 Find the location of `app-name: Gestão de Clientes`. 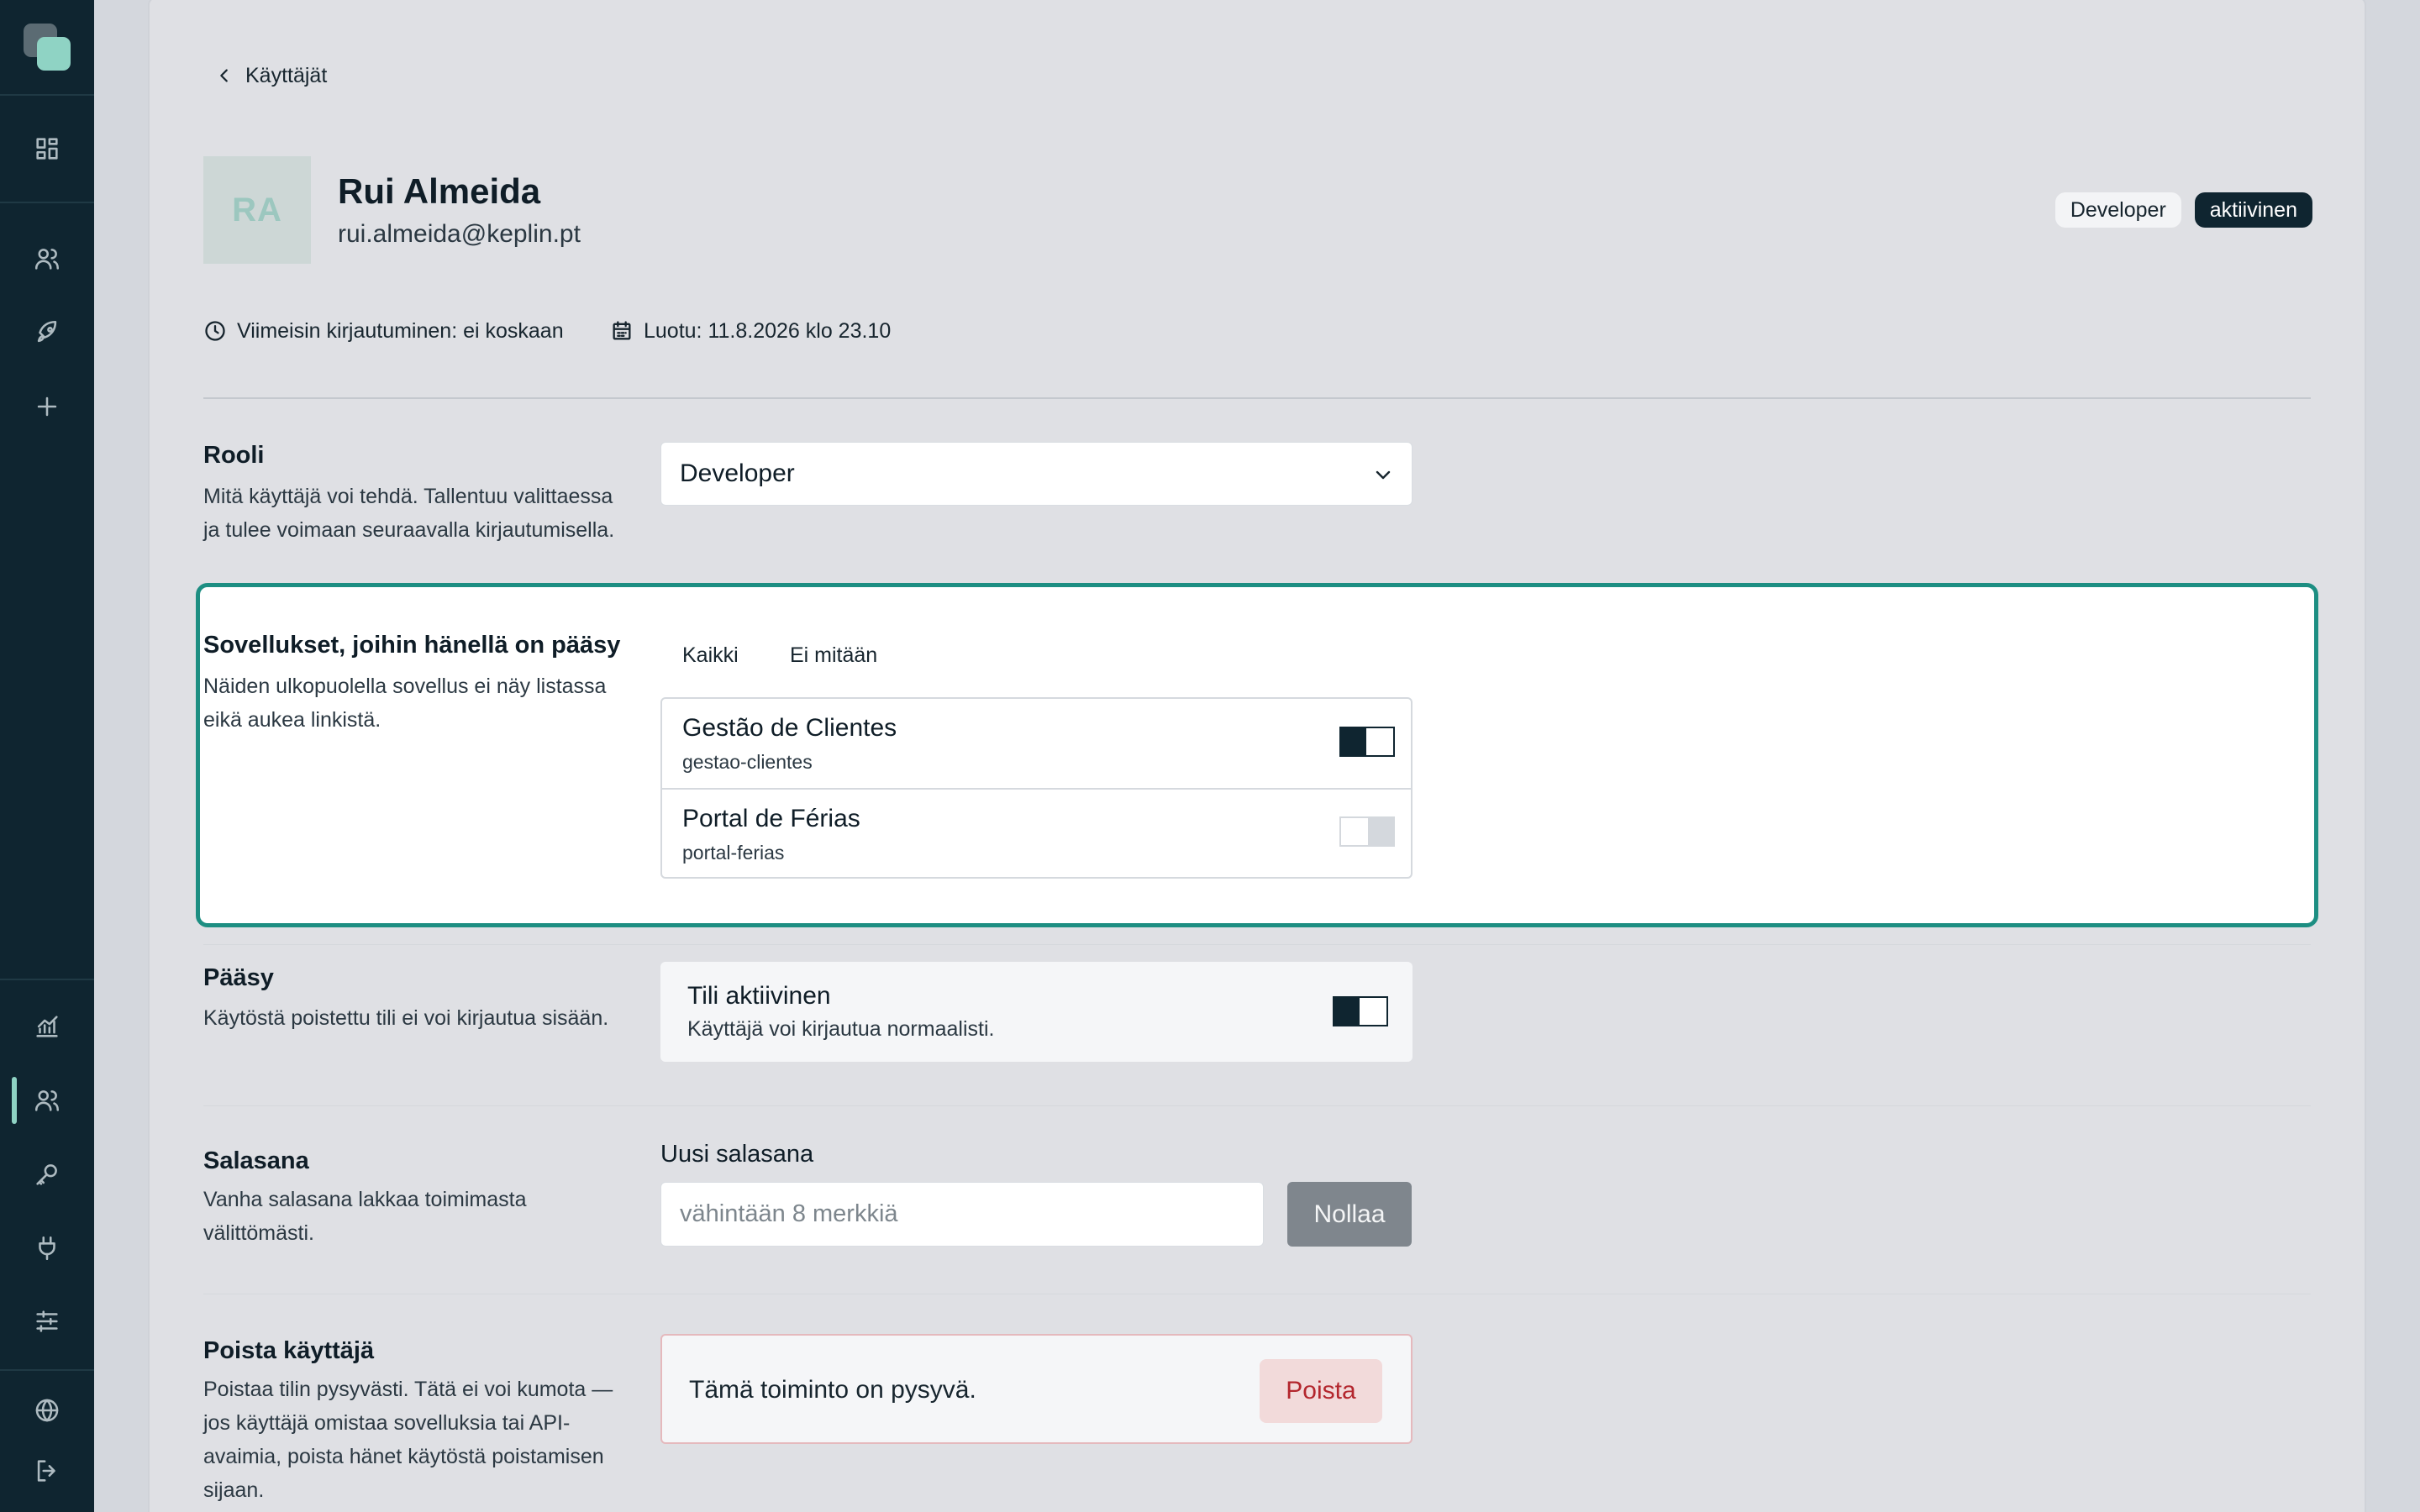

app-name: Gestão de Clientes is located at coordinates (789, 728).